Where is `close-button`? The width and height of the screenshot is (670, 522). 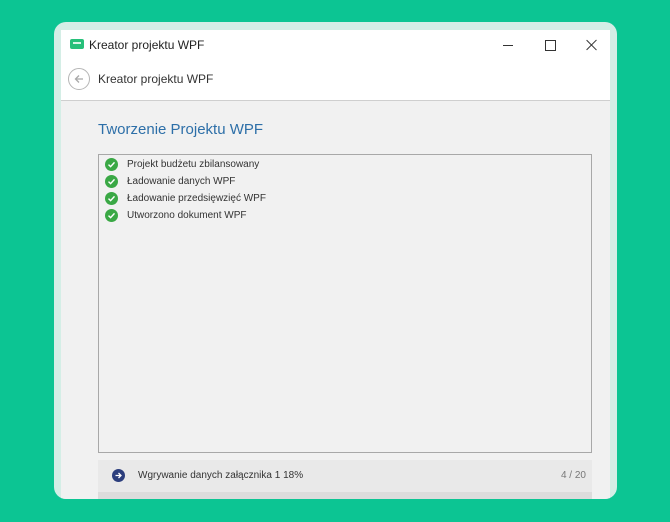
close-button is located at coordinates (590, 45).